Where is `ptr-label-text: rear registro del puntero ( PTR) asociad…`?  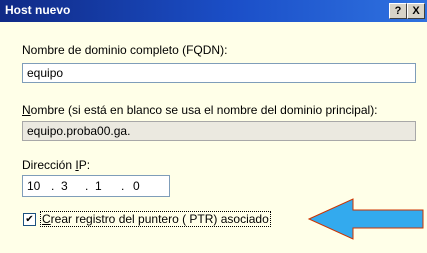 ptr-label-text: rear registro del puntero ( PTR) asociad… is located at coordinates (159, 219).